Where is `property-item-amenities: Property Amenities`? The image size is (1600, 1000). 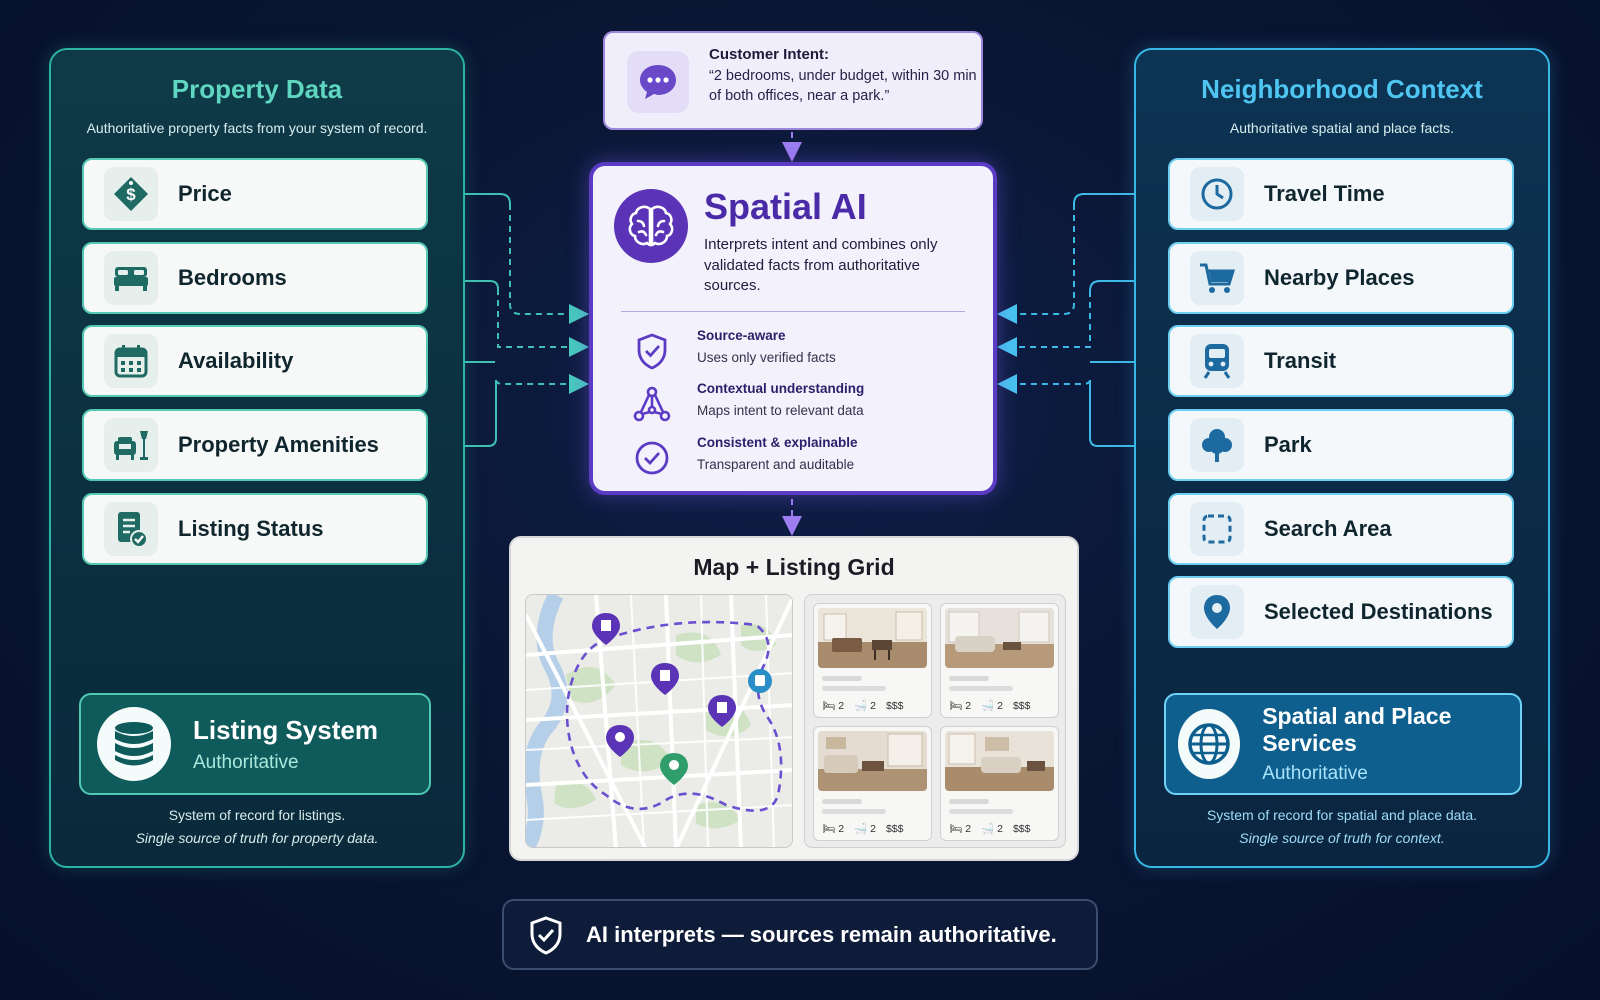 property-item-amenities: Property Amenities is located at coordinates (255, 445).